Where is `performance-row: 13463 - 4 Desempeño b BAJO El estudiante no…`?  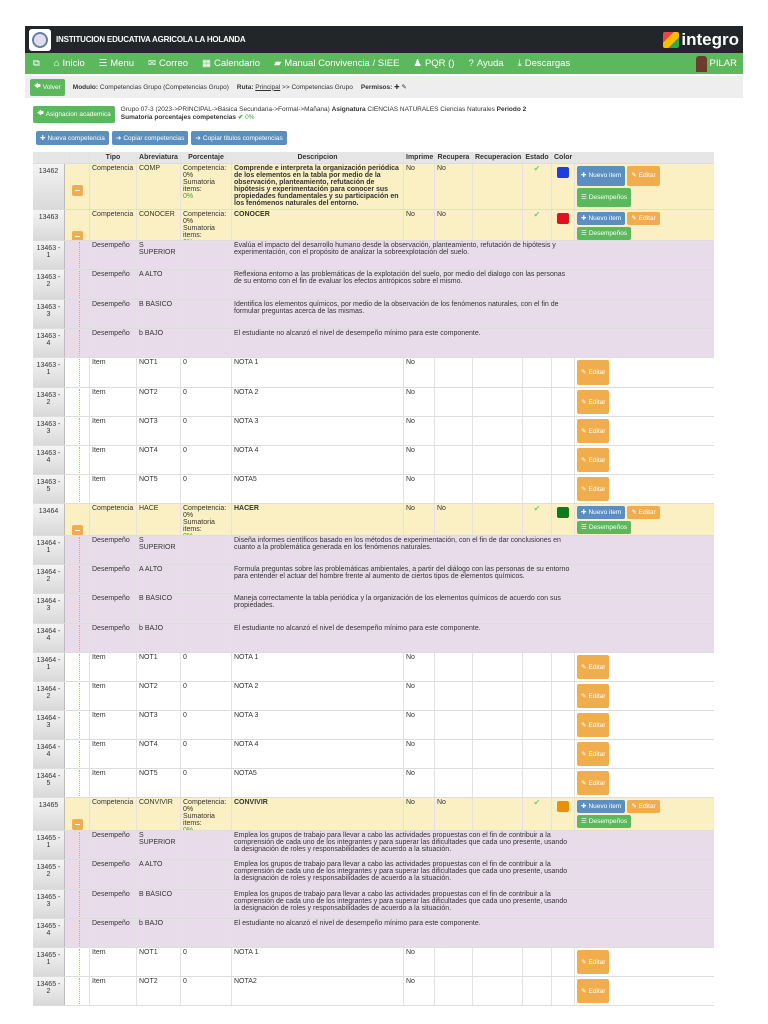
performance-row: 13463 - 4 Desempeño b BAJO El estudiante no… is located at coordinates (373, 343).